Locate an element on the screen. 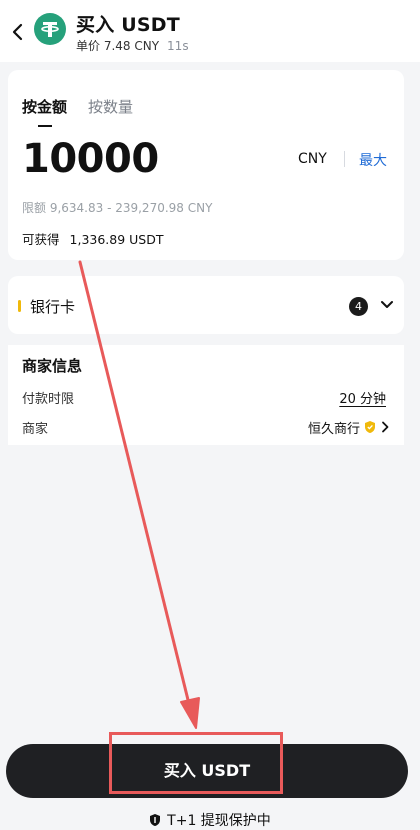 The image size is (420, 830). payment-method-label: 银行卡 is located at coordinates (53, 307).